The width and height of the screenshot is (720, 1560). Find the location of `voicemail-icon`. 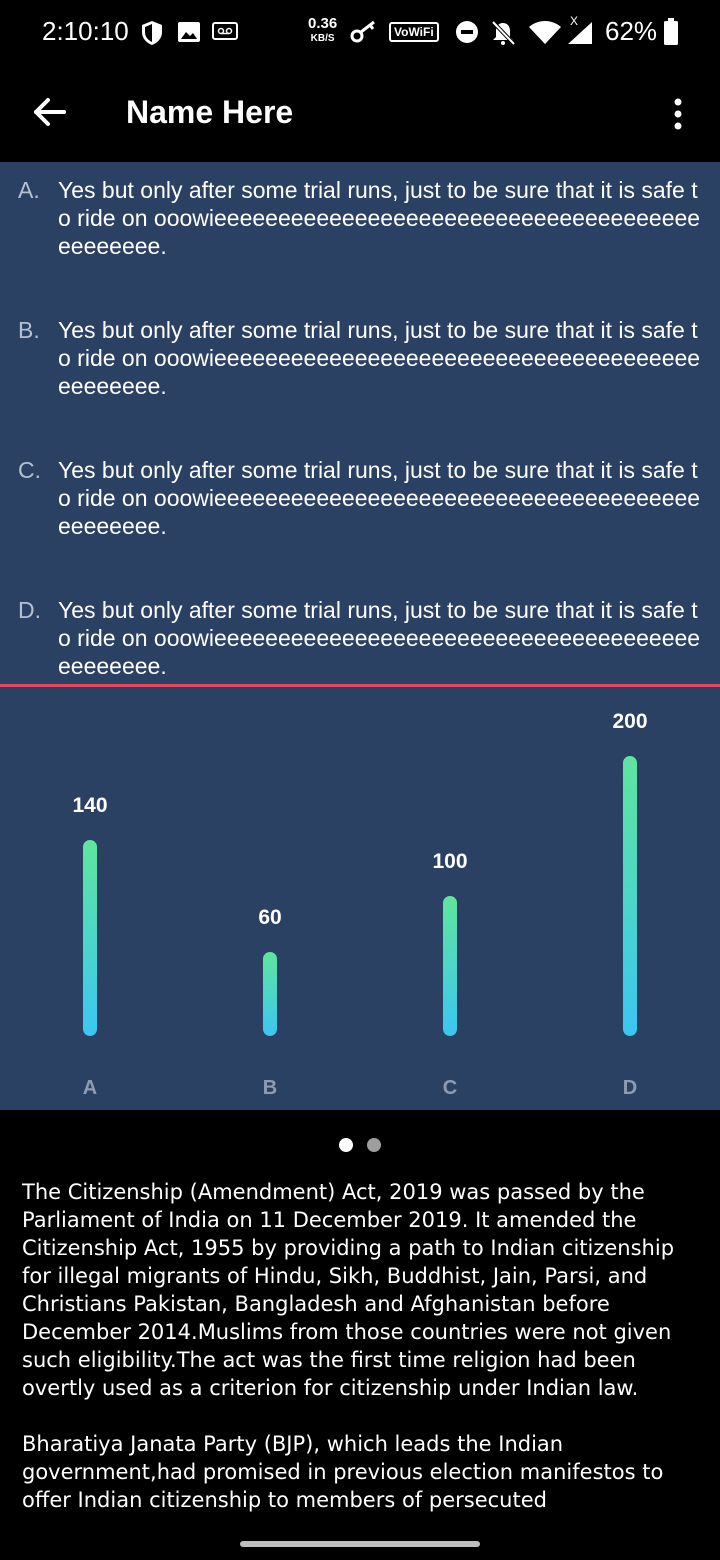

voicemail-icon is located at coordinates (225, 31).